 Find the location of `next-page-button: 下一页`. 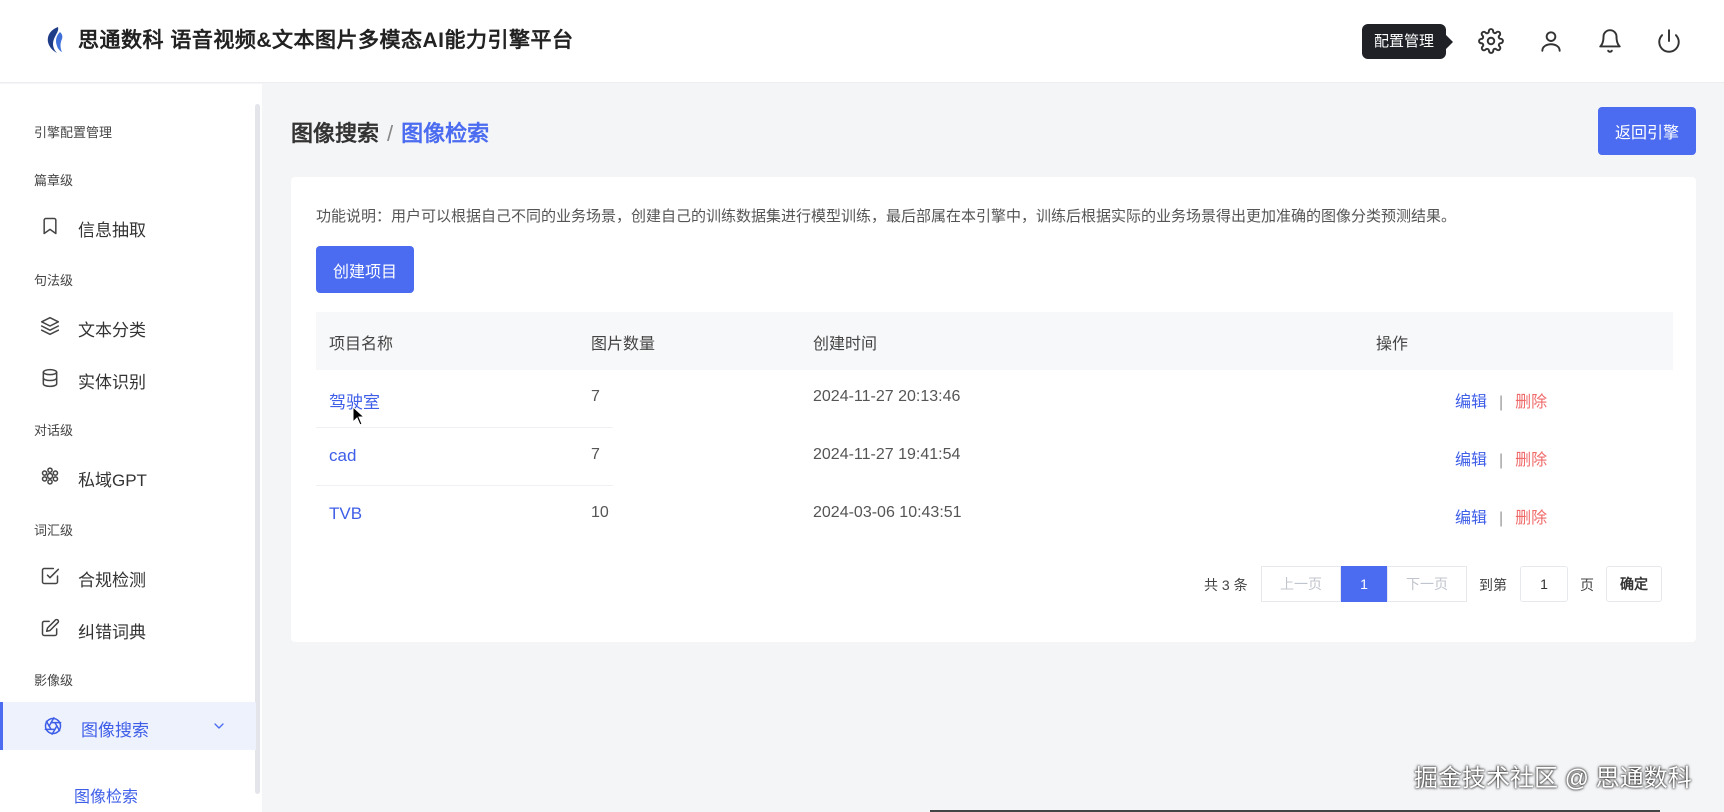

next-page-button: 下一页 is located at coordinates (1427, 584).